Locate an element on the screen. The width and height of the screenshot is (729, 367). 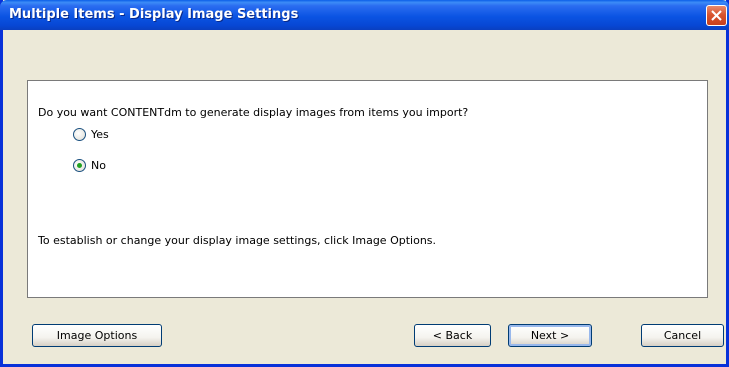
window-title: Multiple Items - Display Image Settings is located at coordinates (154, 14).